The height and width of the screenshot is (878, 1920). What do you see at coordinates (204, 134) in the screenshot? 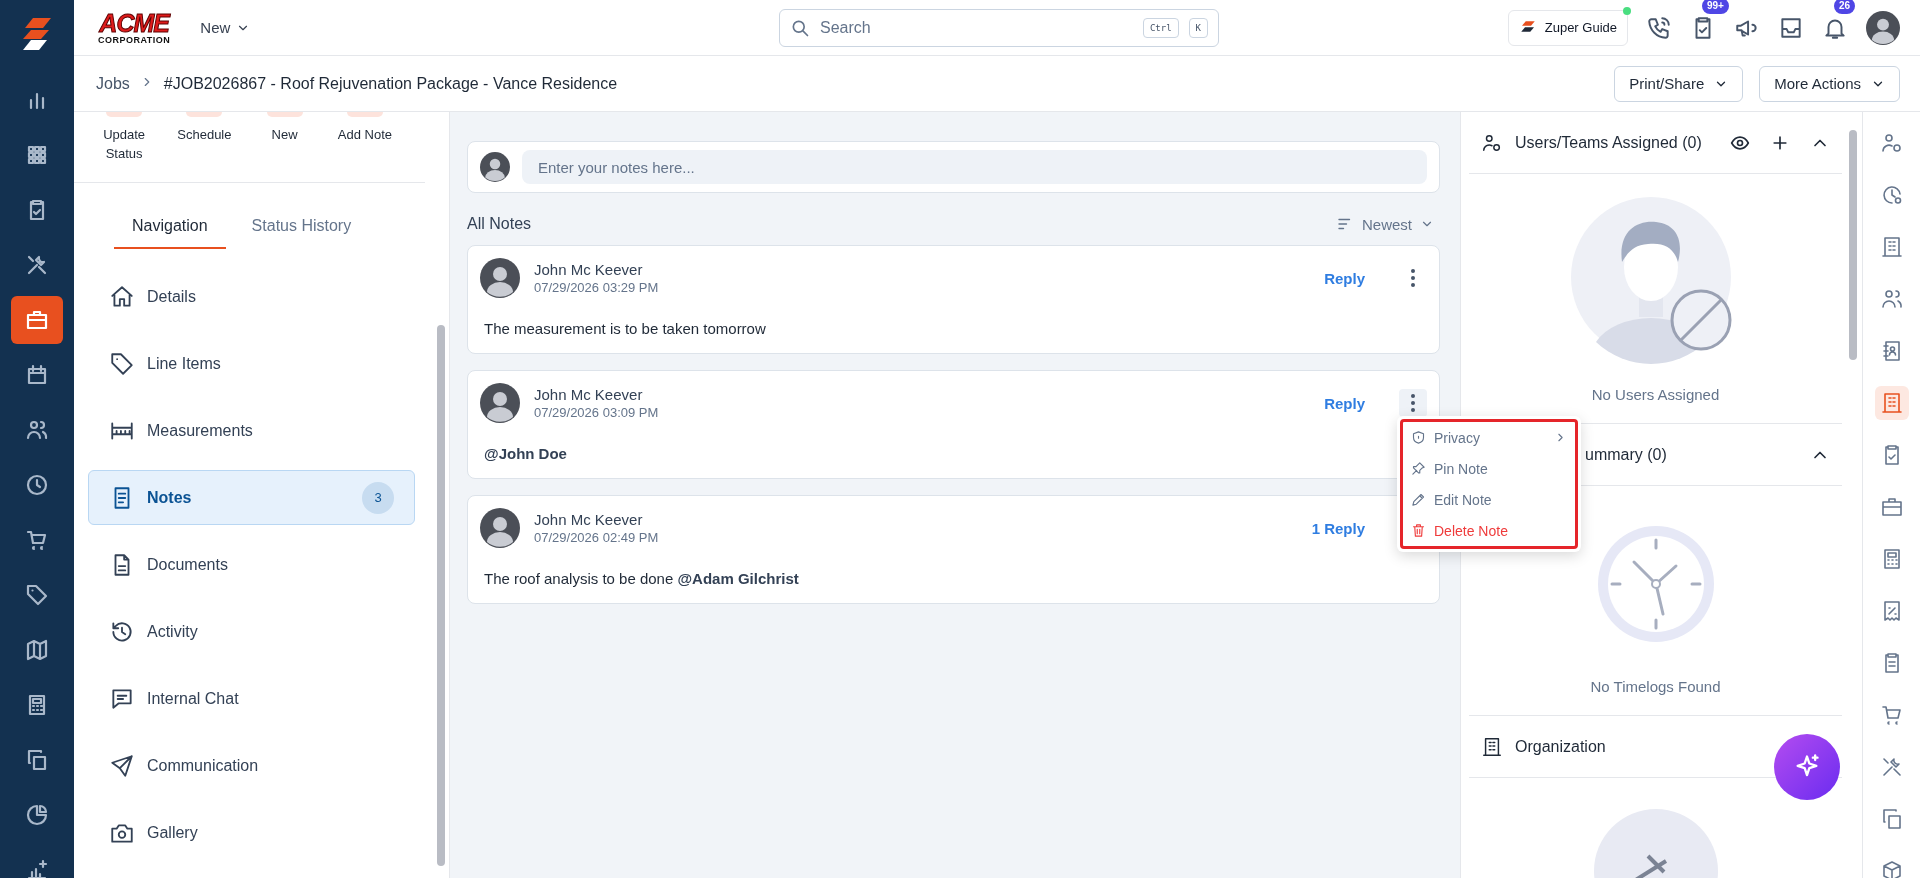
I see `quick-action: Schedule` at bounding box center [204, 134].